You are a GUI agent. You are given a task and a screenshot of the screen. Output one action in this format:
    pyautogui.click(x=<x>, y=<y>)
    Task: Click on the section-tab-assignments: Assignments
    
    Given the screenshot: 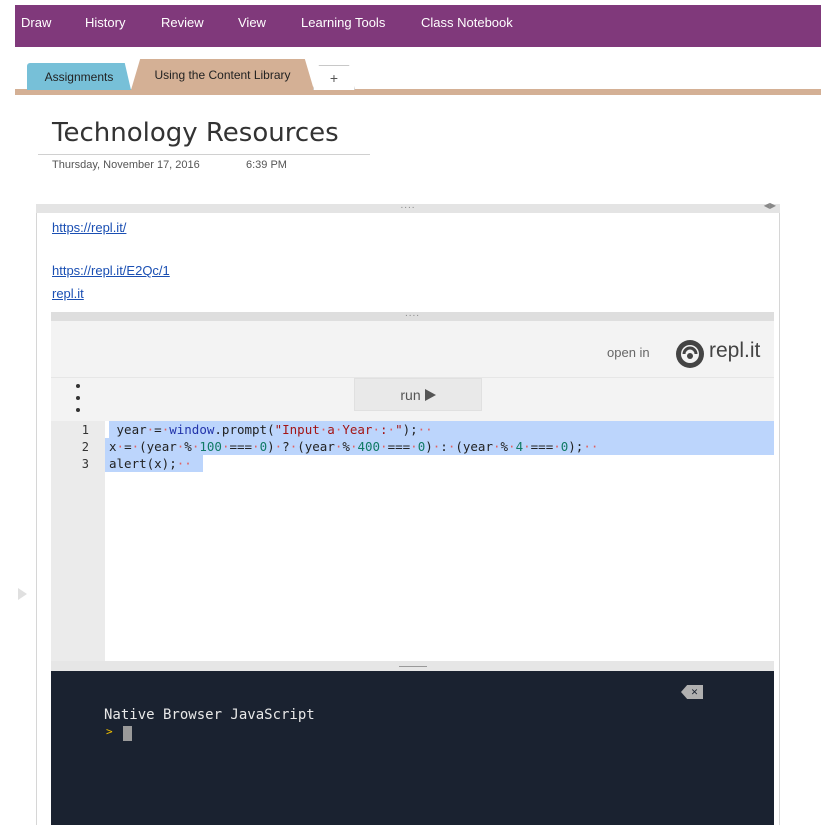 What is the action you would take?
    pyautogui.click(x=79, y=76)
    